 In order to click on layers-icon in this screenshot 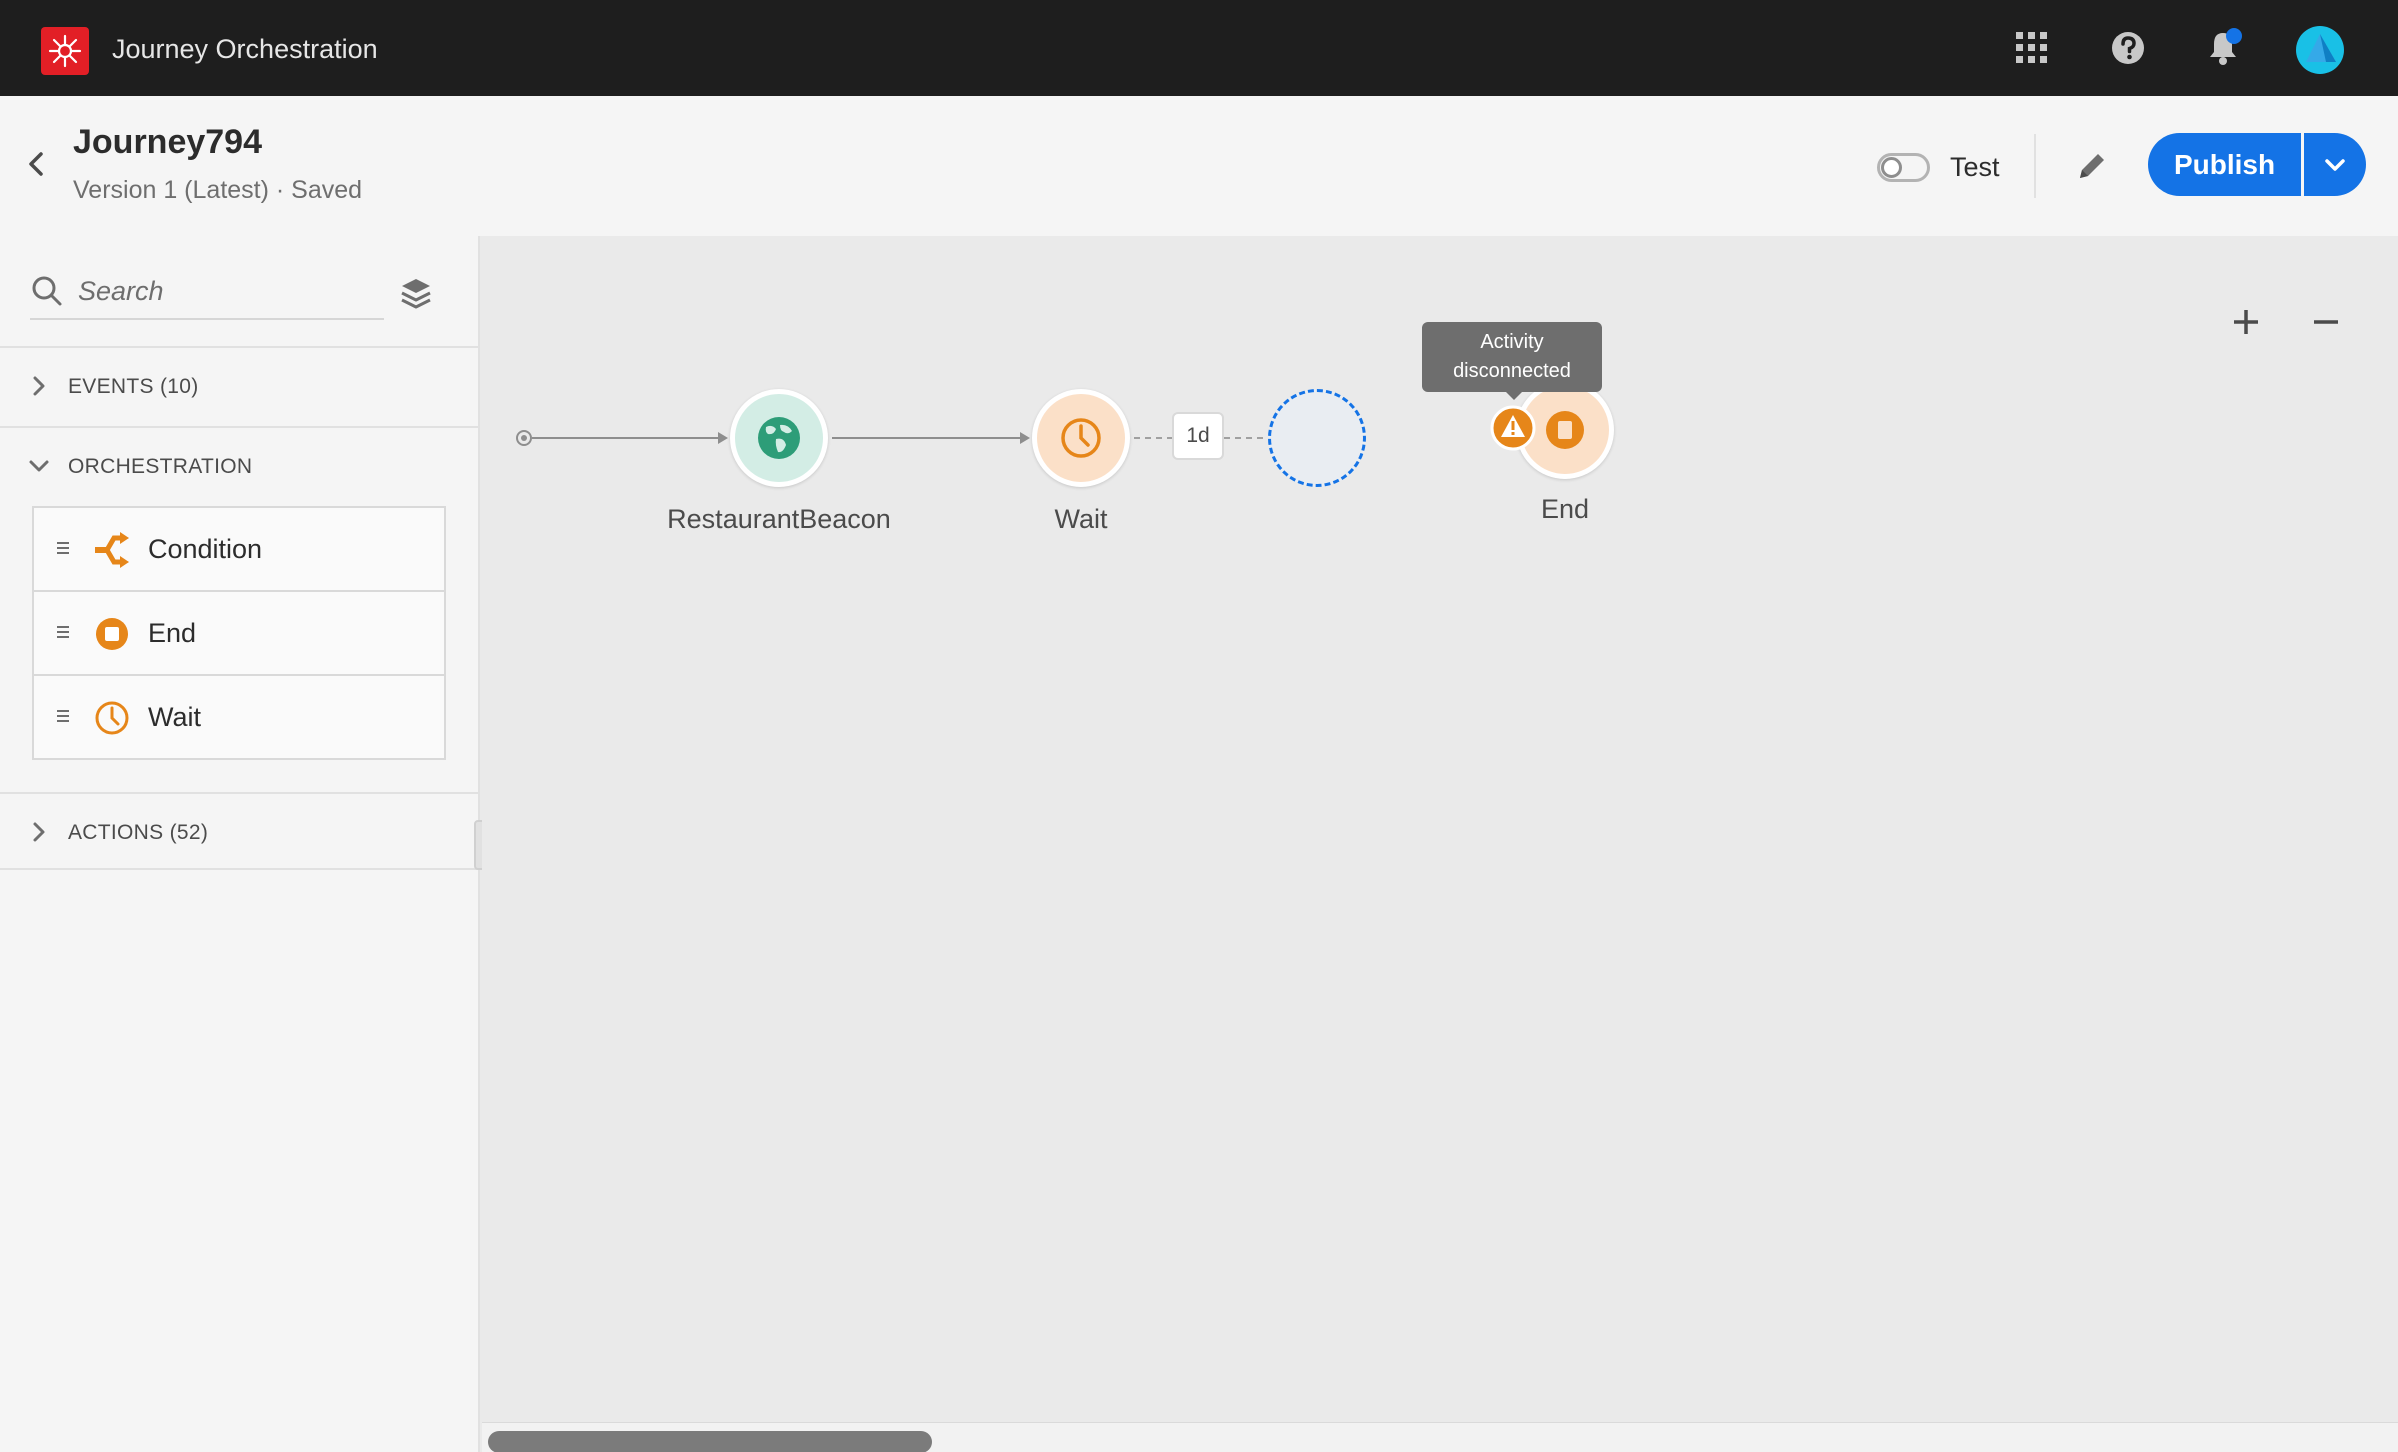, I will do `click(416, 294)`.